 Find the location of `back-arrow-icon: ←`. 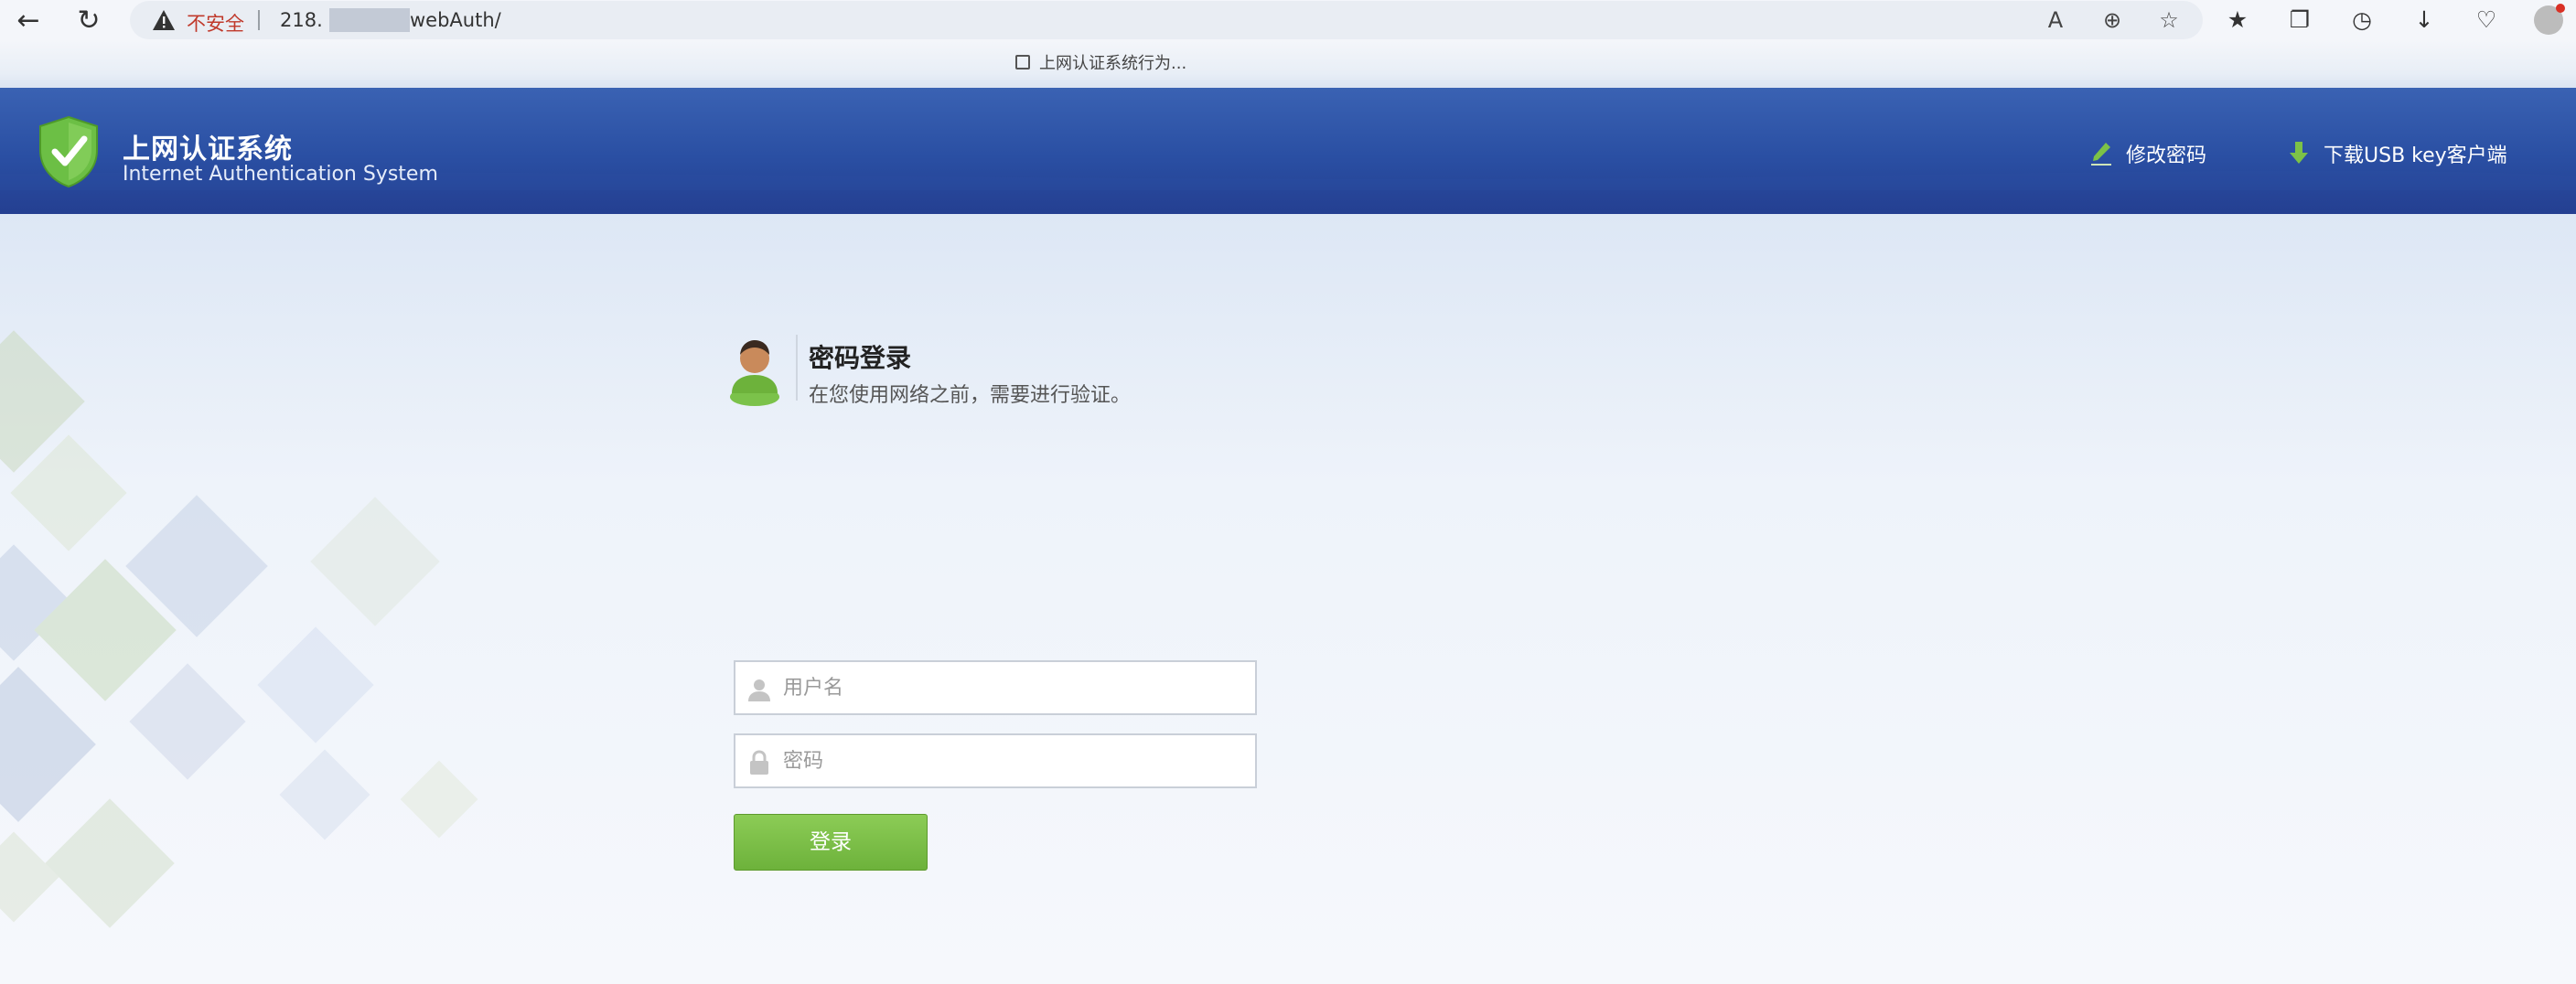

back-arrow-icon: ← is located at coordinates (29, 21).